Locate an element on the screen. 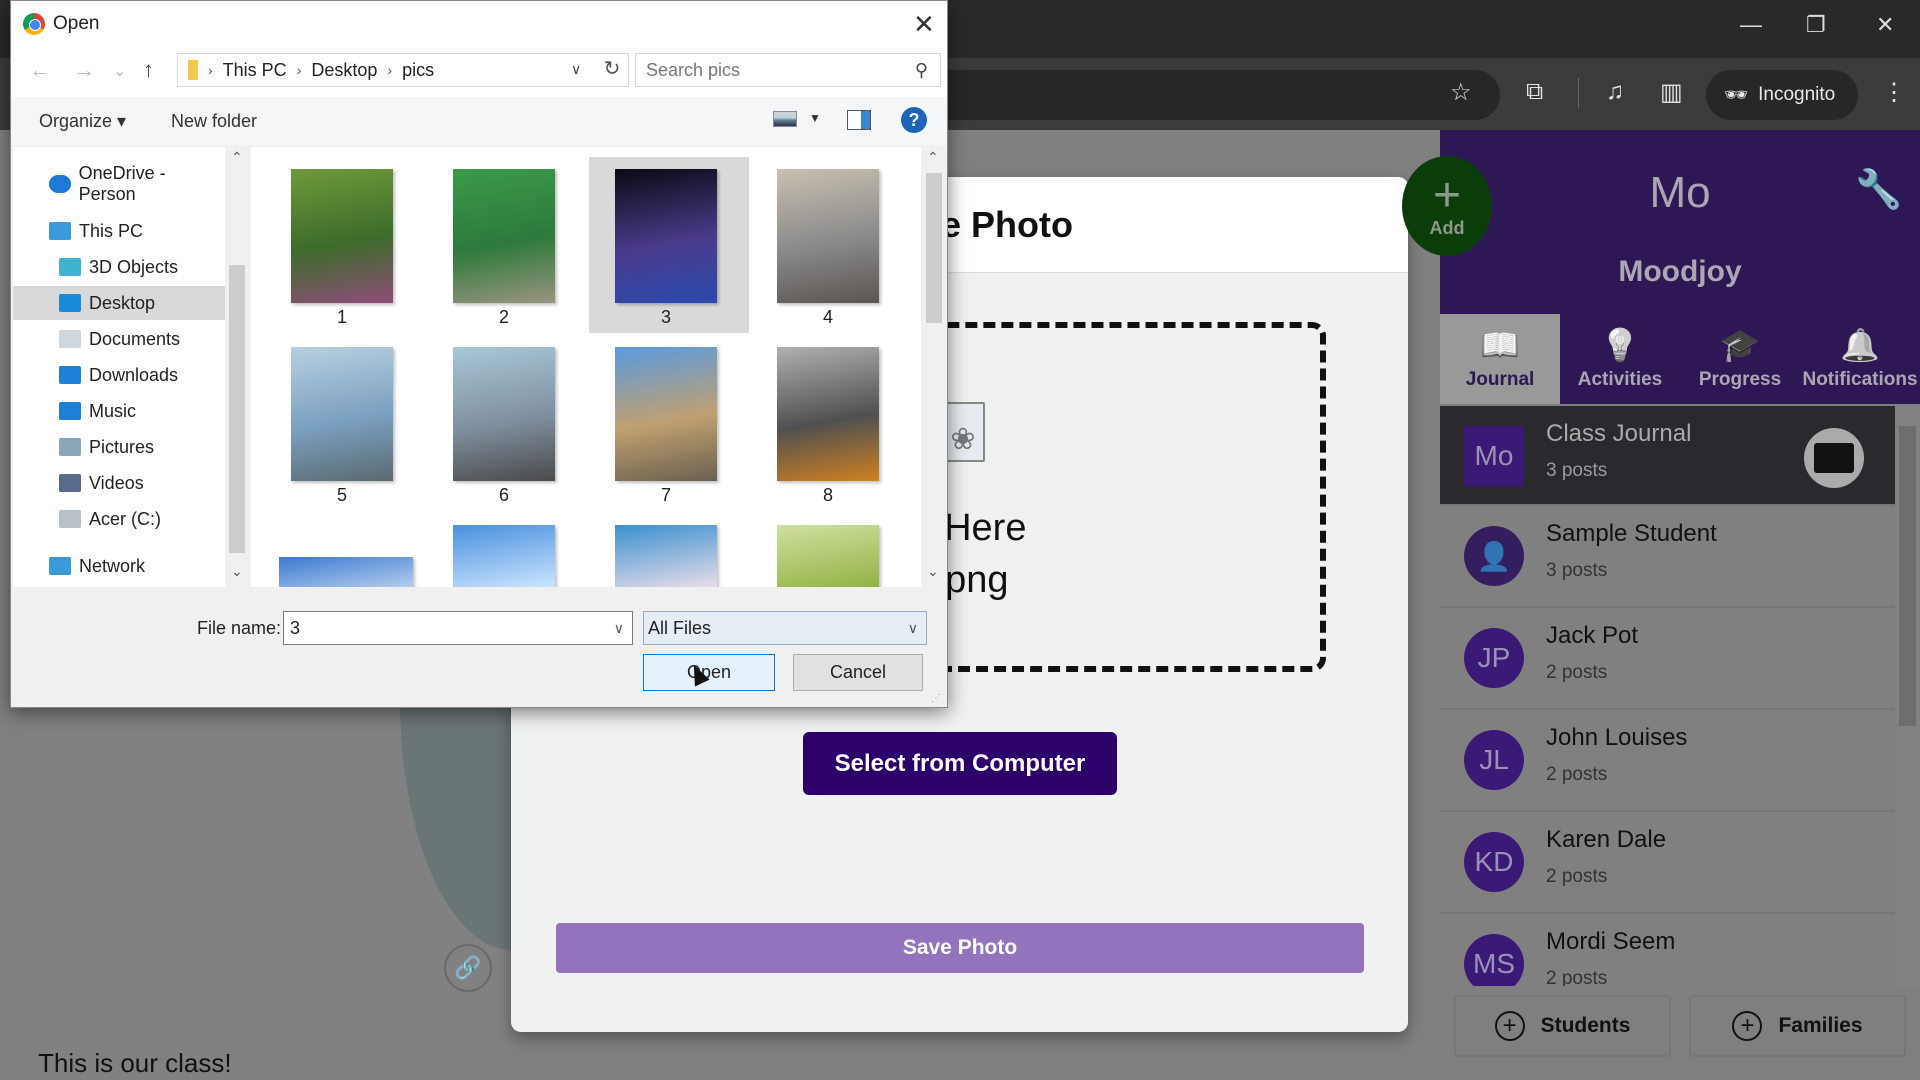 This screenshot has height=1080, width=1920. file-item: 7 is located at coordinates (669, 423).